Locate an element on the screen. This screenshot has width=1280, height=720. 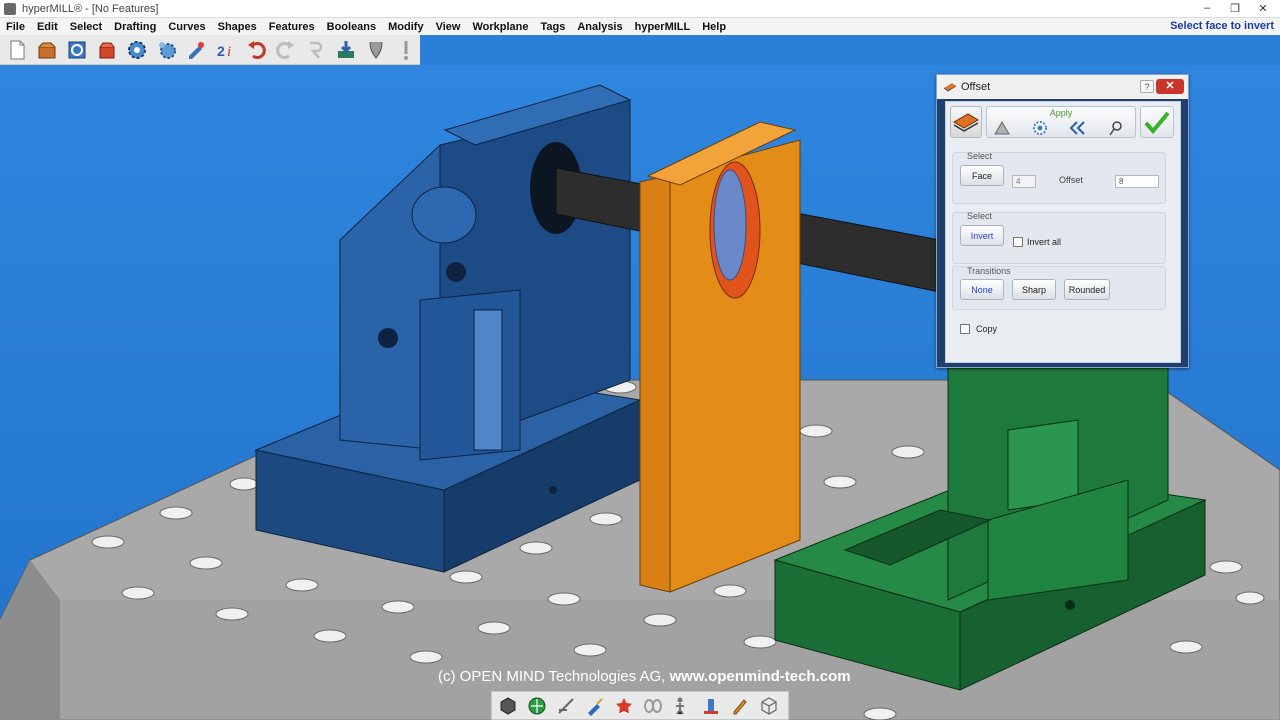
copy-checkbox is located at coordinates (965, 329).